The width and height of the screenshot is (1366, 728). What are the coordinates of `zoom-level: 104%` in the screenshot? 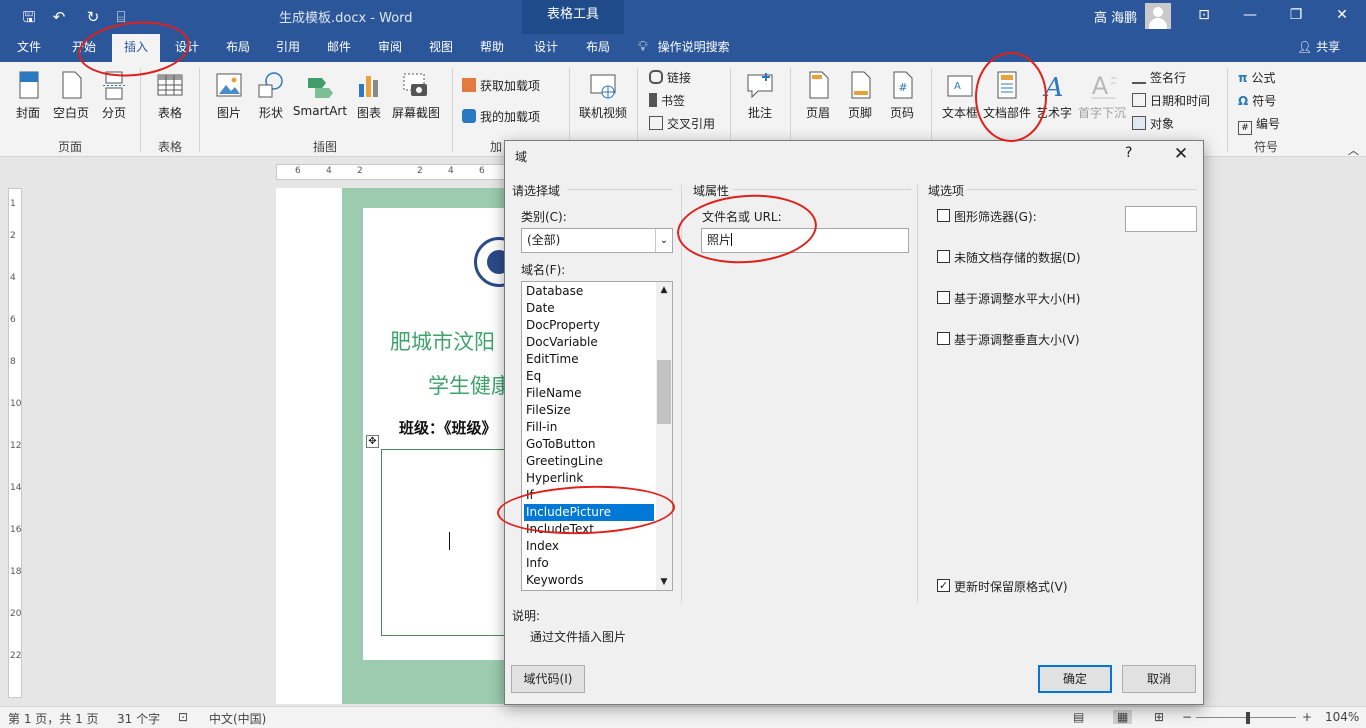 It's located at (1342, 717).